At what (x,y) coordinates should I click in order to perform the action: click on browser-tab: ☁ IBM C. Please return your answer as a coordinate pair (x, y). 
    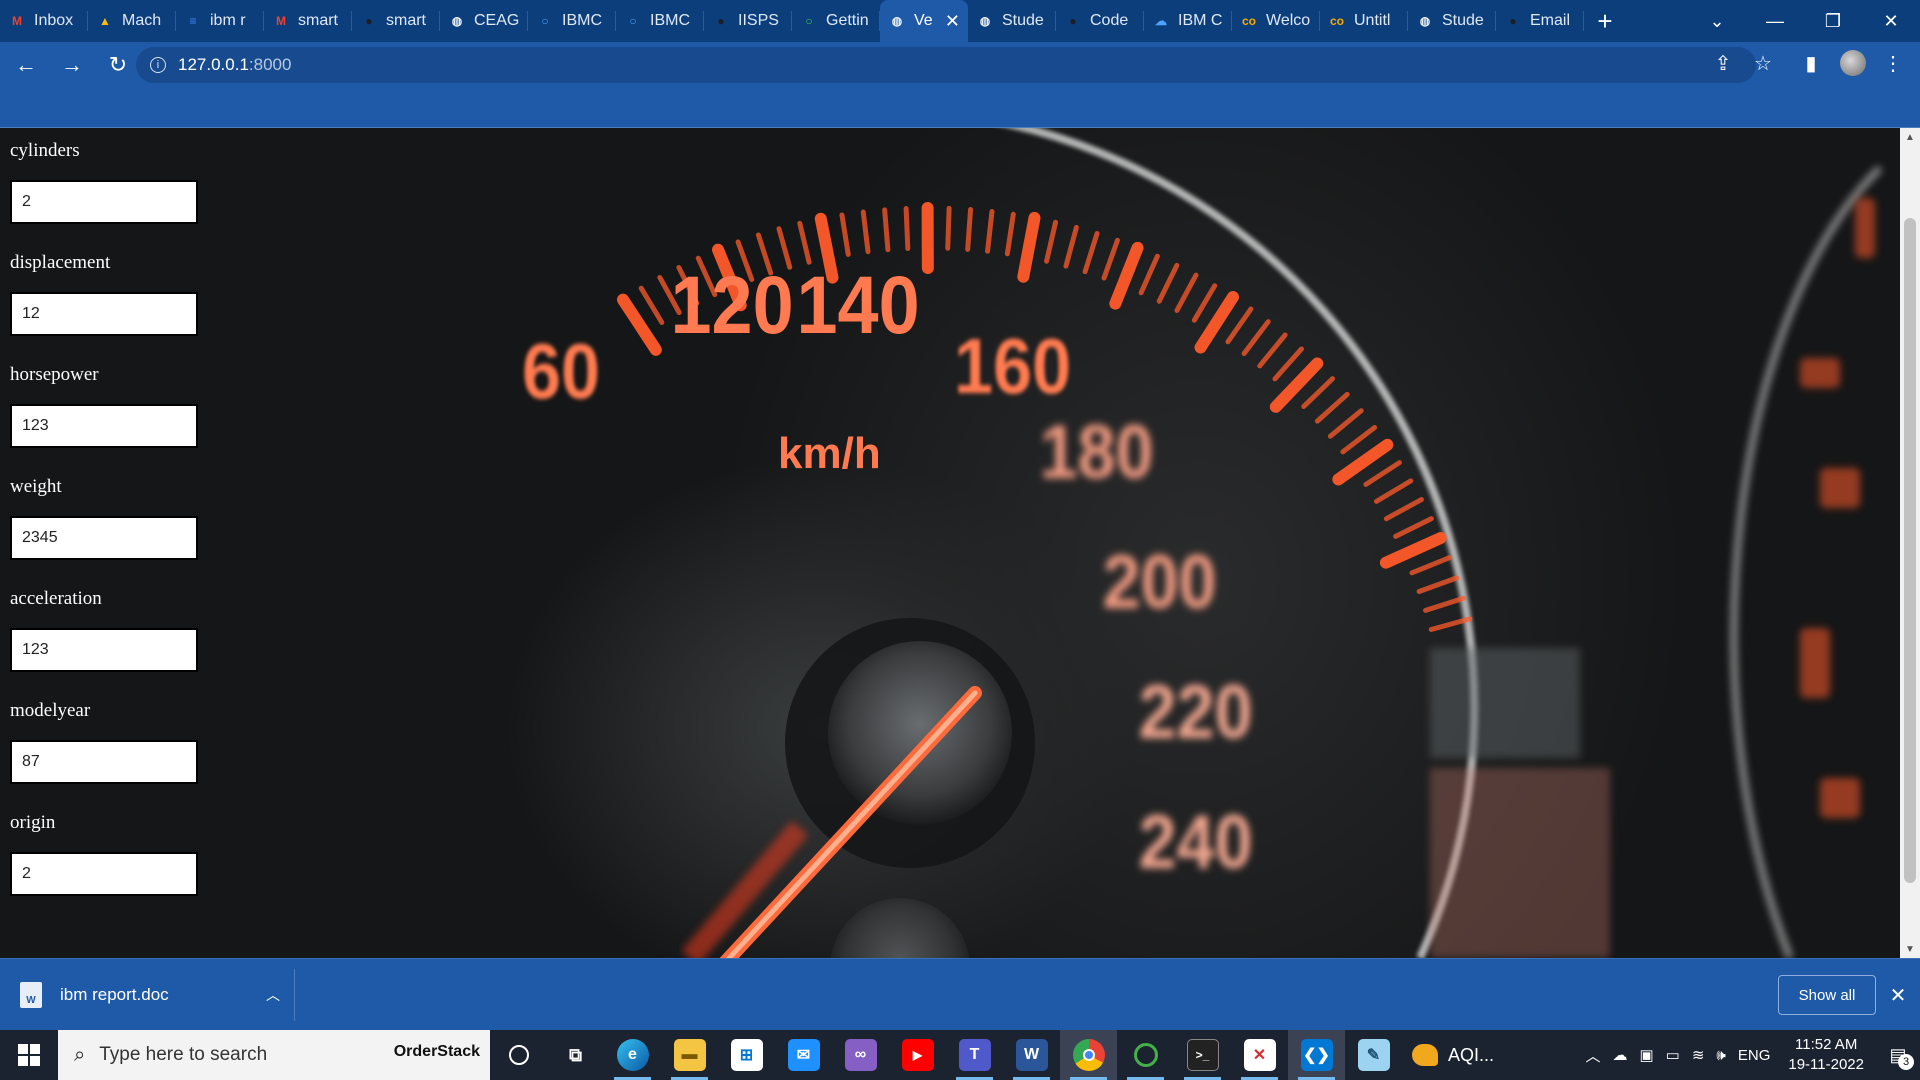
    Looking at the image, I should click on (1188, 21).